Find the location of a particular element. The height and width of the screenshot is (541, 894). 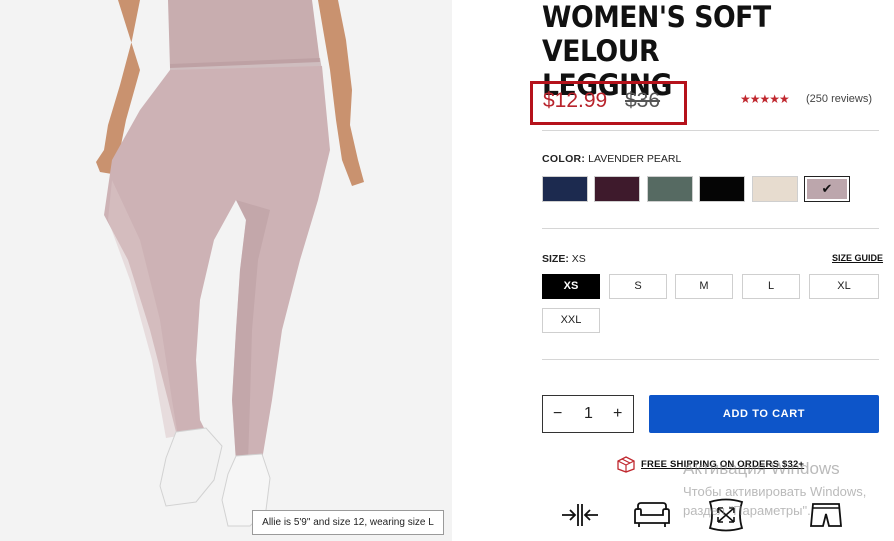

checkmark-icon: ✔ is located at coordinates (827, 188).